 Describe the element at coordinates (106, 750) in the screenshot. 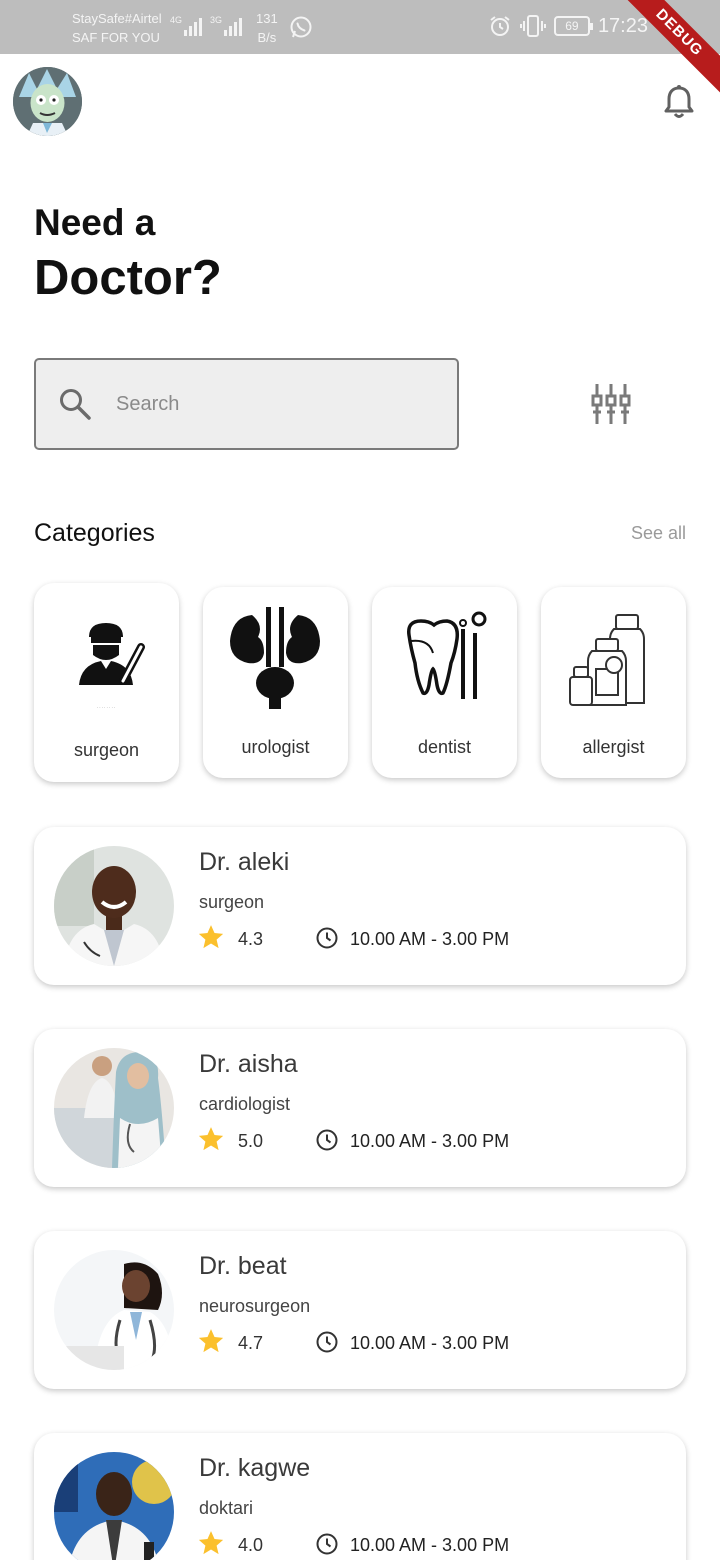

I see `category-label: surgeon` at that location.